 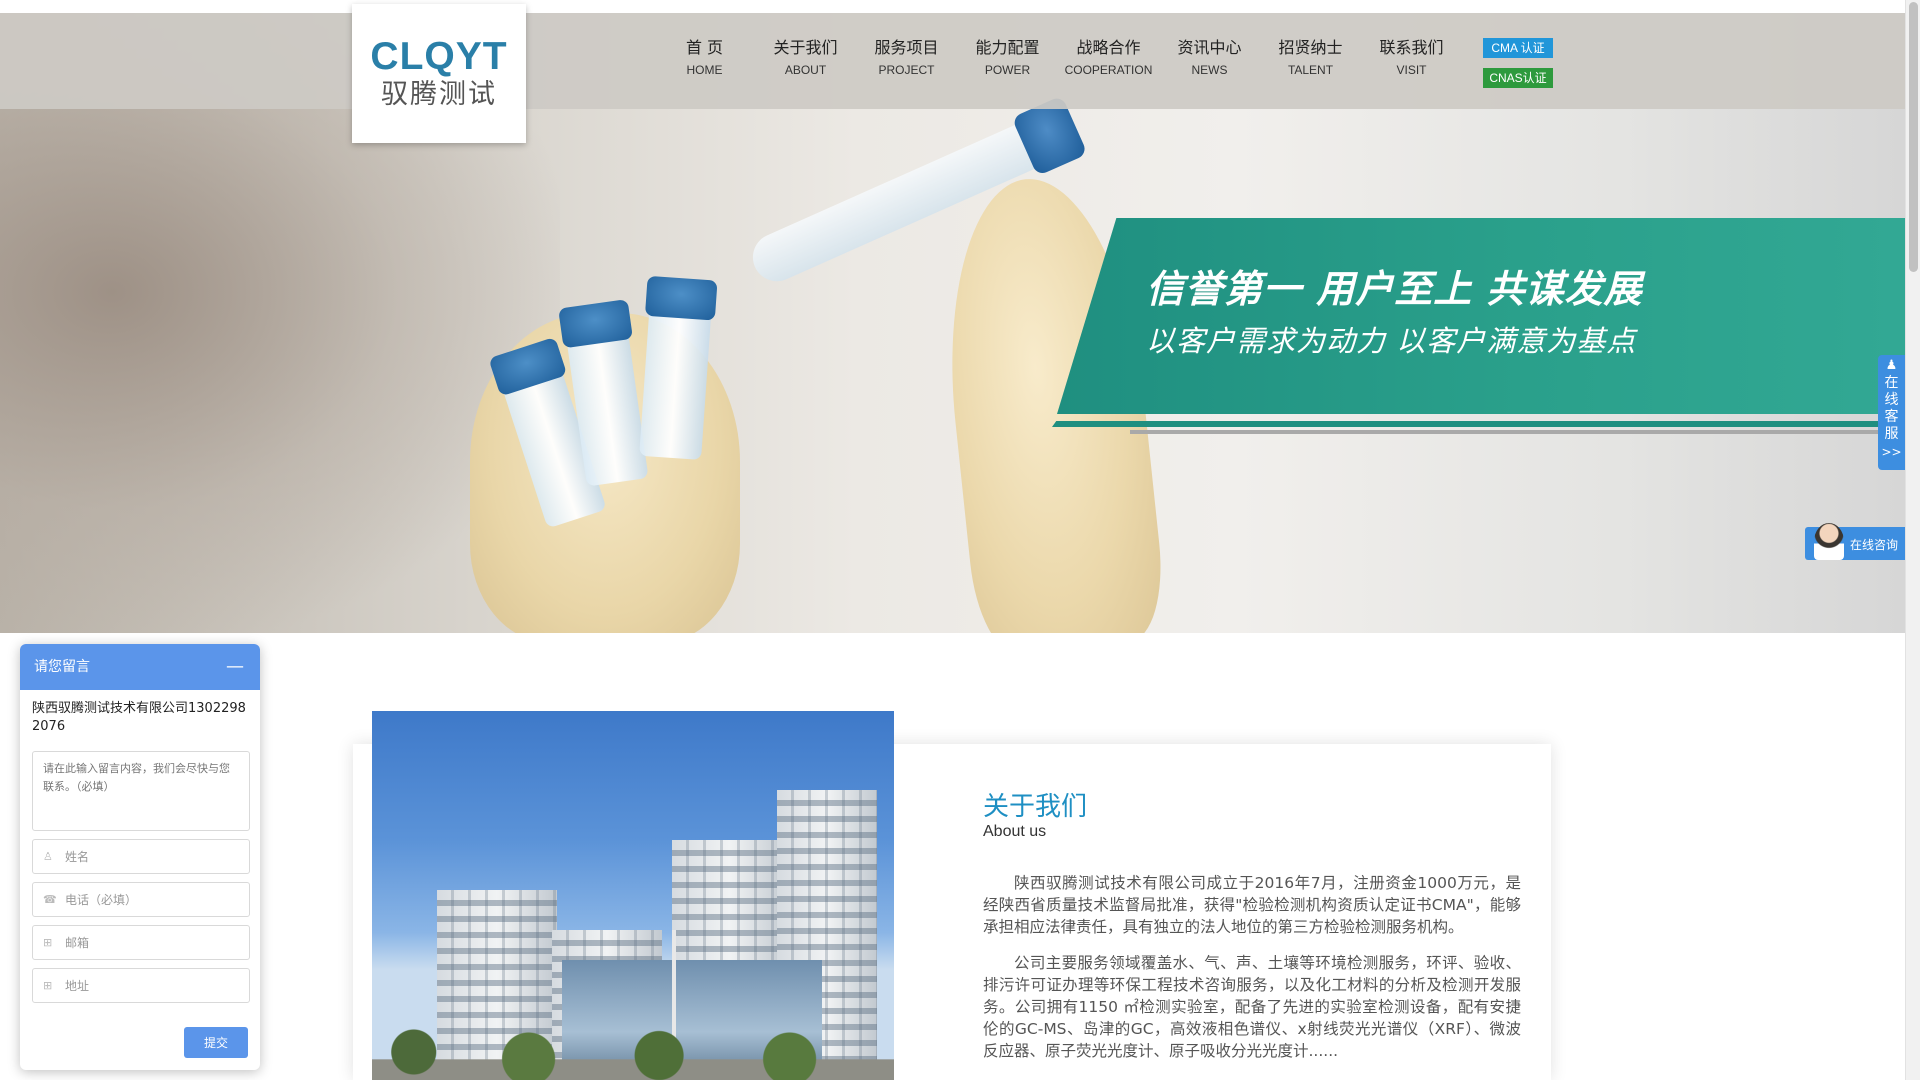 I want to click on nav-label-cn: 服务项目, so click(x=906, y=47).